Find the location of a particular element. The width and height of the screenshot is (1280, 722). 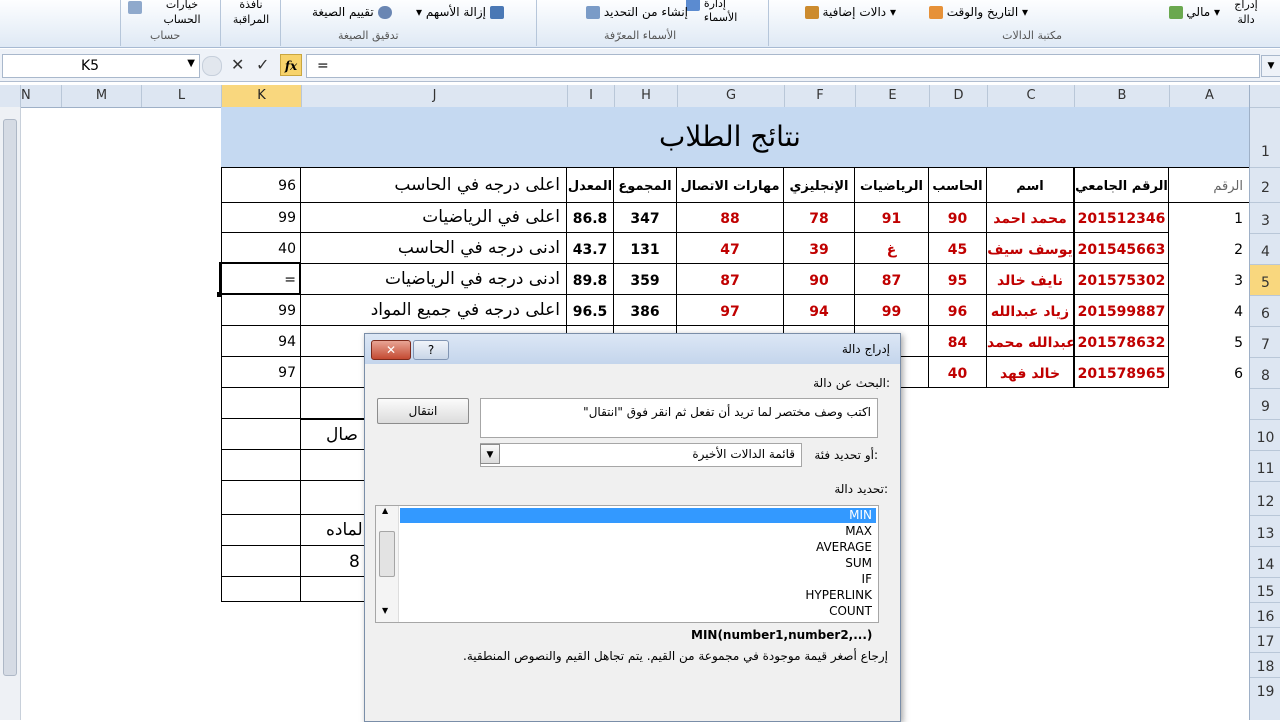

comm-cell-row-5: 87 is located at coordinates (730, 279).